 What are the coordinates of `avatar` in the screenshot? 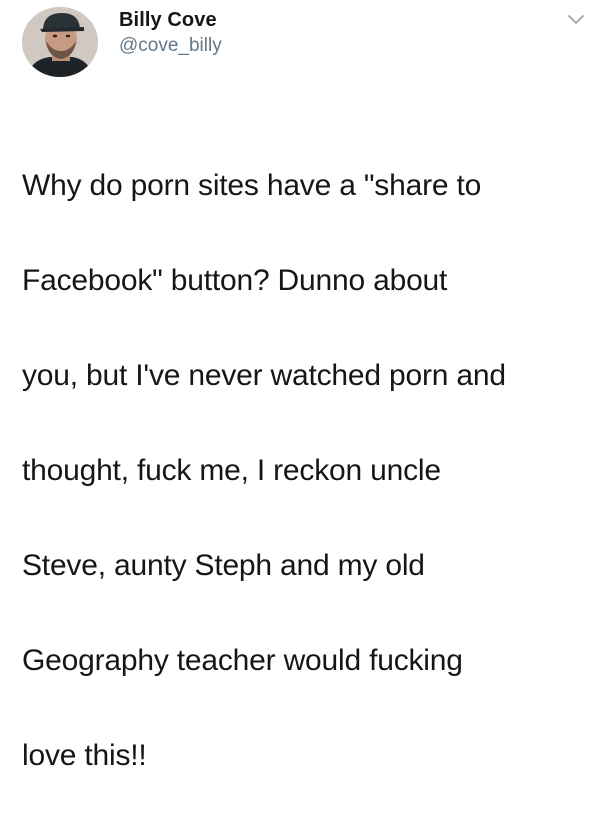 It's located at (60, 42).